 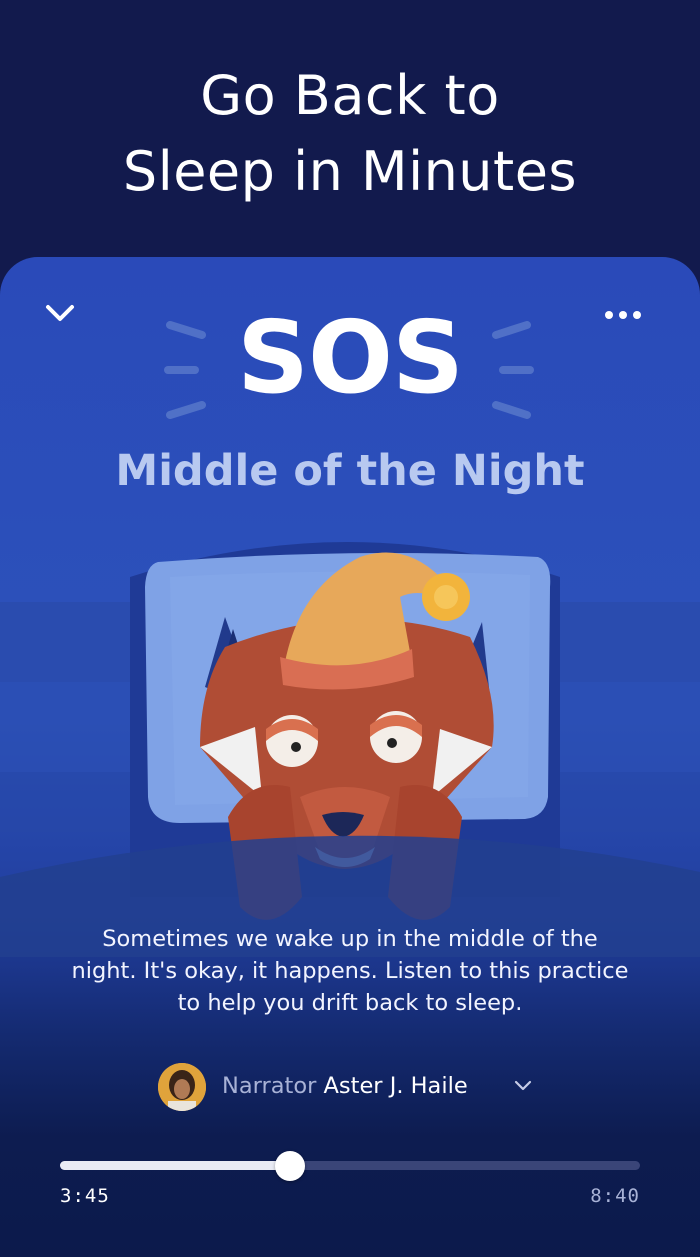 I want to click on headline: Go Back to Sleep in Minutes, so click(x=350, y=134).